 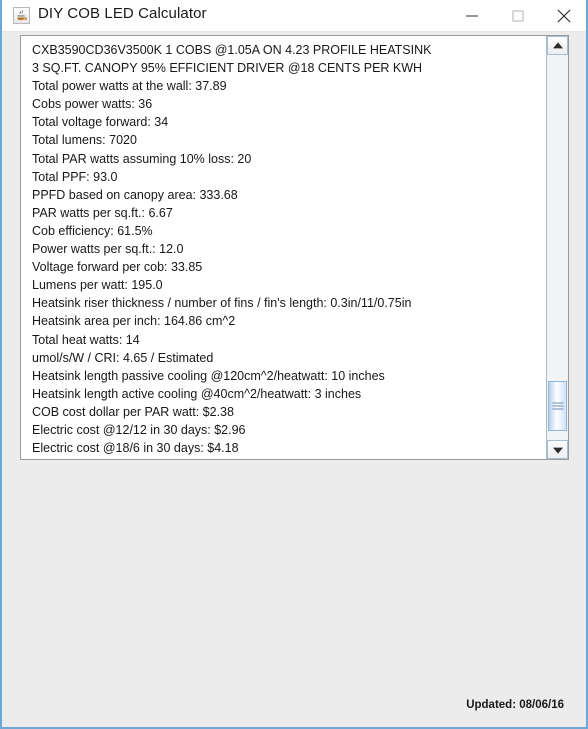 I want to click on output-line: Heatsink area per inch: 164.86 cm^2, so click(x=134, y=321).